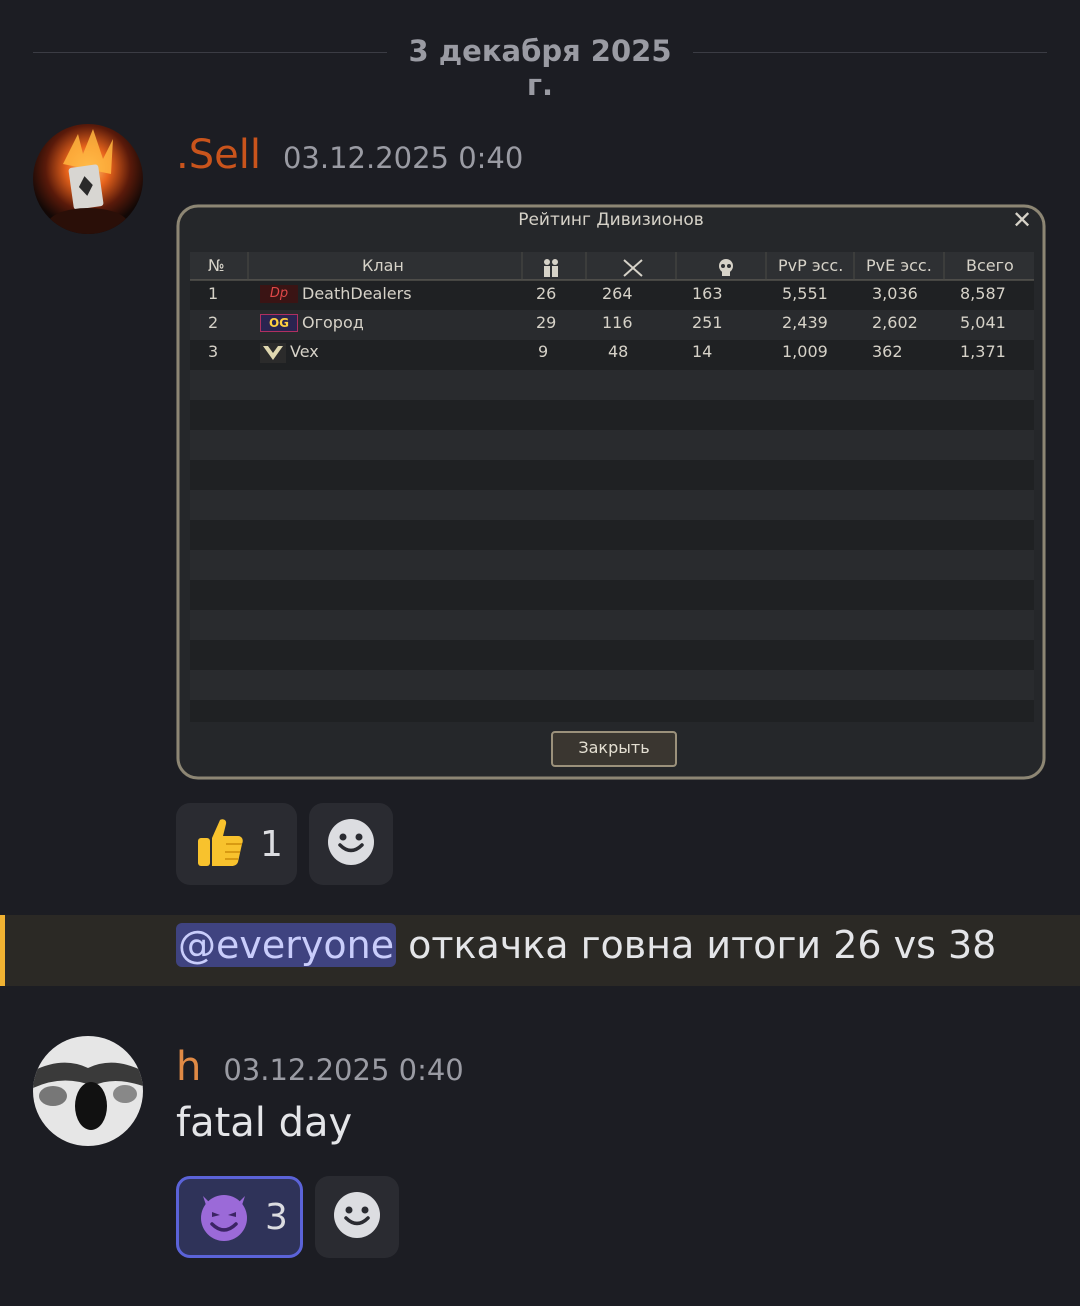  What do you see at coordinates (983, 322) in the screenshot?
I see `total: 5,041` at bounding box center [983, 322].